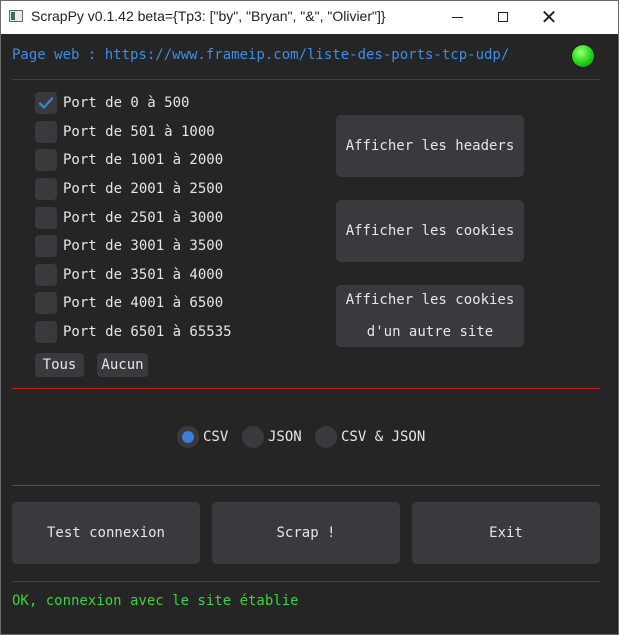 Image resolution: width=619 pixels, height=635 pixels. I want to click on port-checkbox-row: Port de 1001 à 2000, so click(129, 160).